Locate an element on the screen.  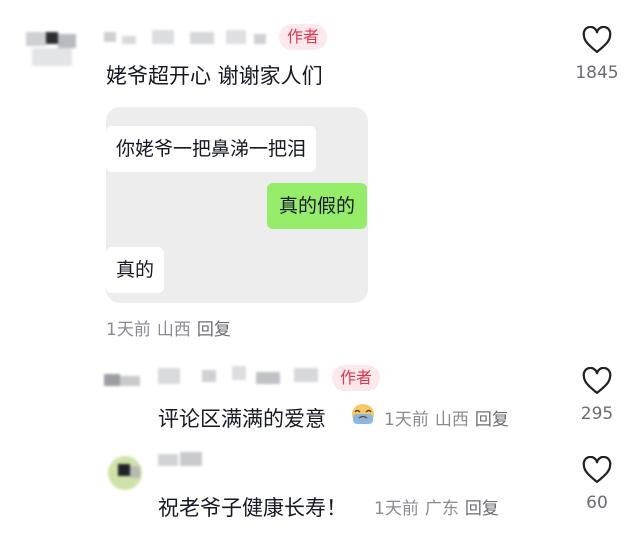
chat-bubble-left: 真的 is located at coordinates (135, 270).